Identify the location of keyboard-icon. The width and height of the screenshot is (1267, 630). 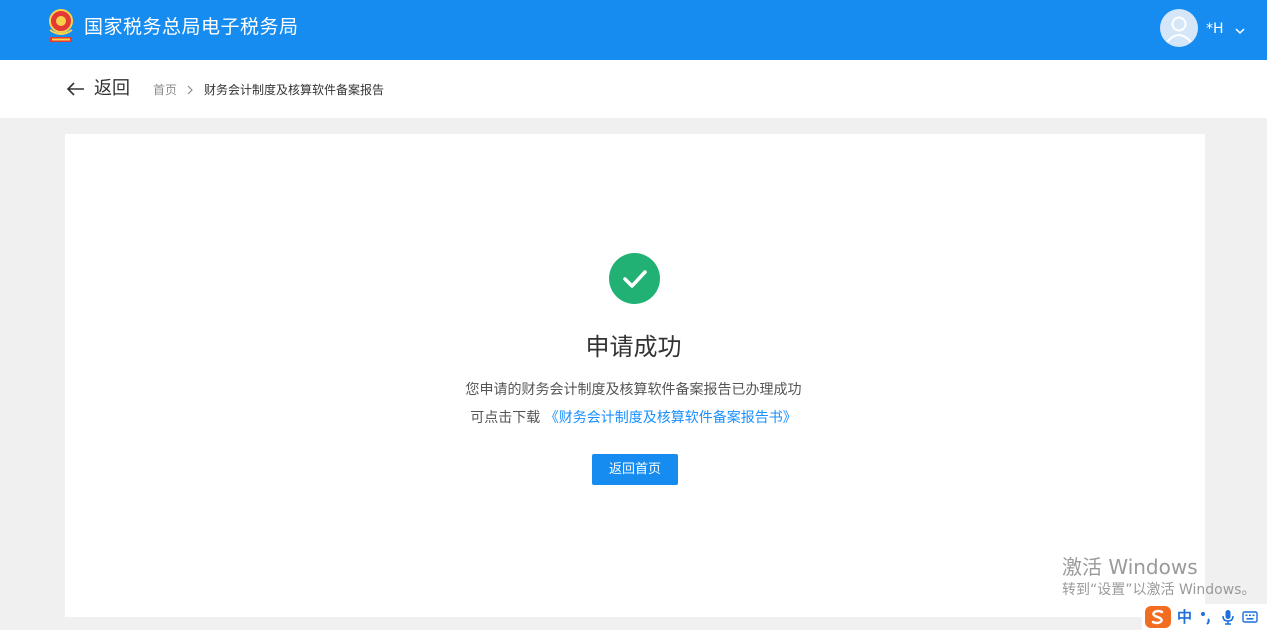
(1250, 617).